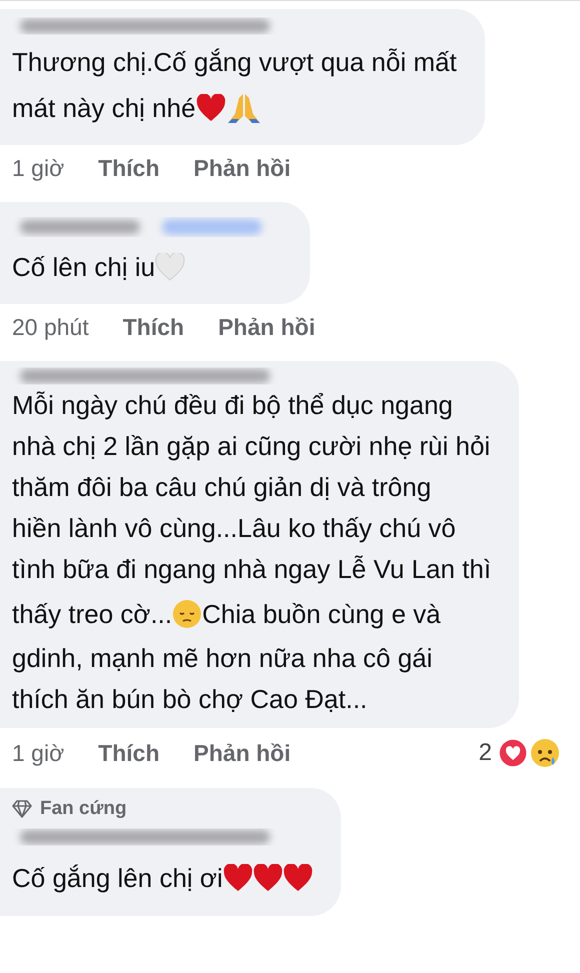  I want to click on comment-text: mát này chị nhé, so click(104, 108).